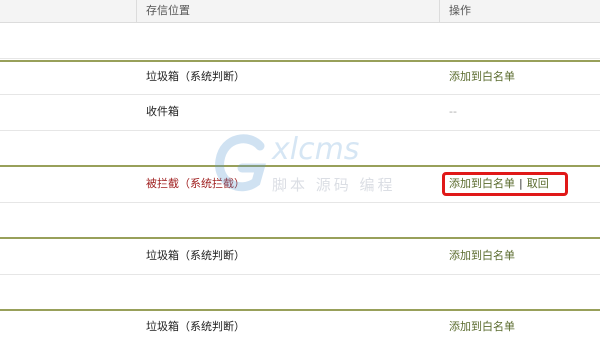 This screenshot has height=340, width=600. What do you see at coordinates (538, 183) in the screenshot?
I see `retrieve-link: 取回` at bounding box center [538, 183].